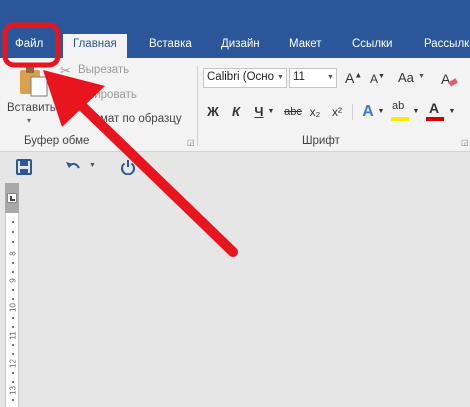 The width and height of the screenshot is (470, 407). I want to click on annotation-arrow-shaft, so click(157, 179).